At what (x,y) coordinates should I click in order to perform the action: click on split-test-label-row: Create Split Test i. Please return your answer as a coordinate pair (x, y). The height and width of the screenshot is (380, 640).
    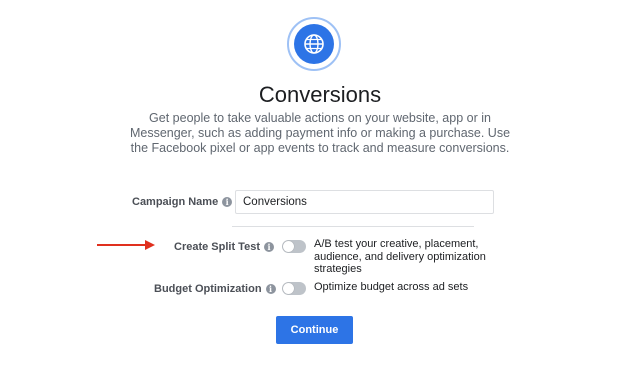
    Looking at the image, I should click on (224, 247).